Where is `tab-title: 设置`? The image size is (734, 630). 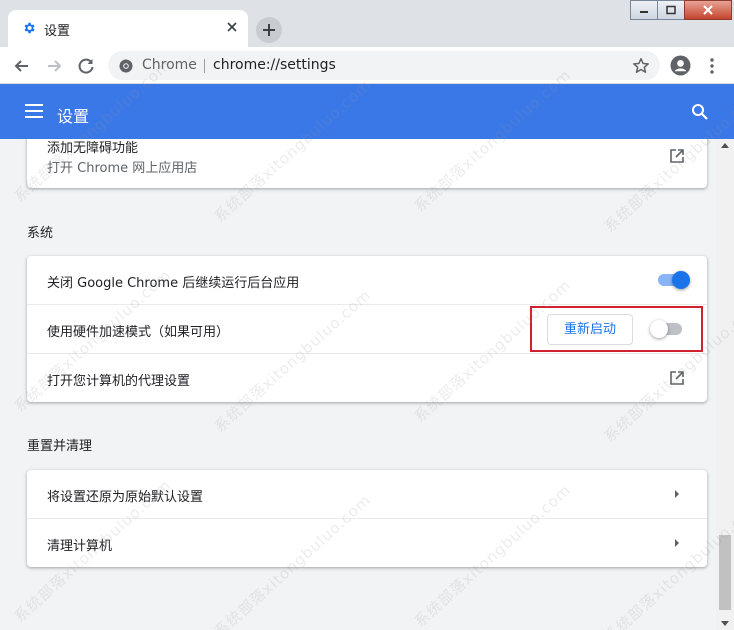
tab-title: 设置 is located at coordinates (57, 31).